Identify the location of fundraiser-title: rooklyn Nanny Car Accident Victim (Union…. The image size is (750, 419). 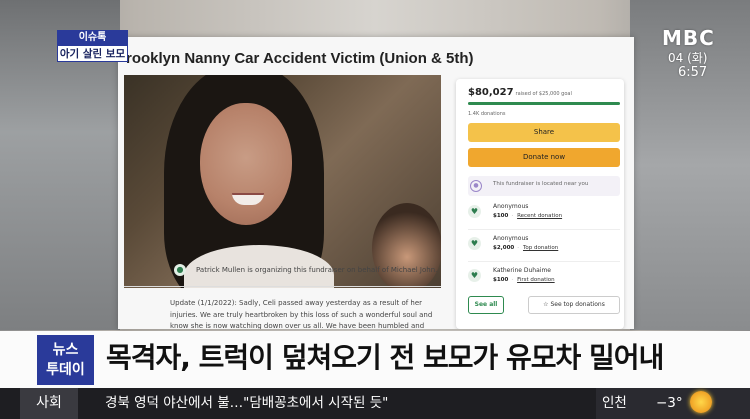
(300, 58).